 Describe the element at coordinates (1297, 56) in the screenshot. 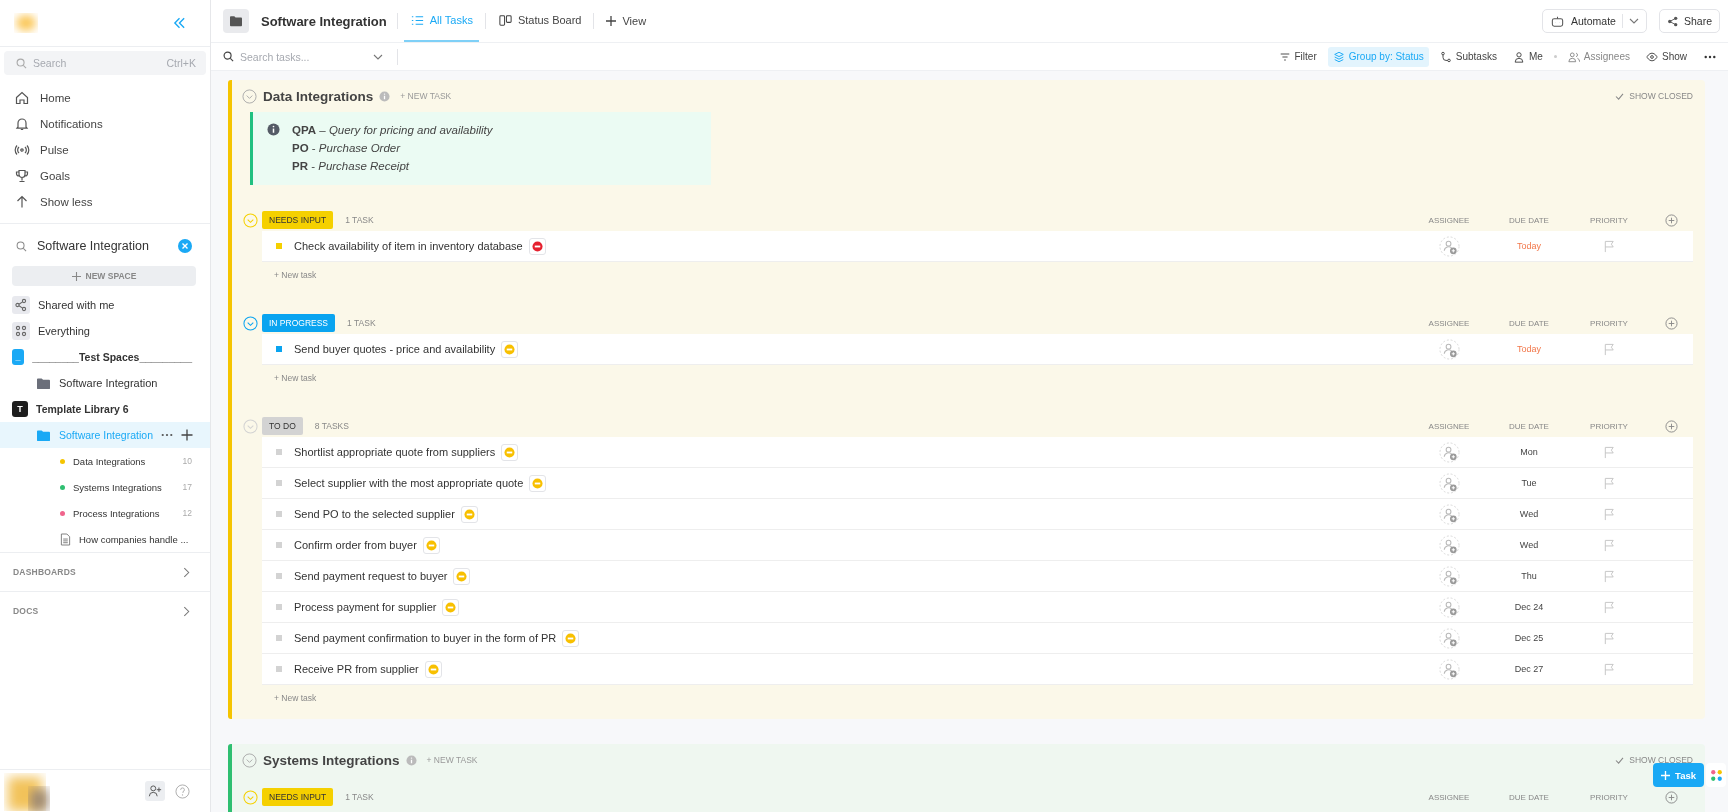

I see `toolbar-button: Filter` at that location.